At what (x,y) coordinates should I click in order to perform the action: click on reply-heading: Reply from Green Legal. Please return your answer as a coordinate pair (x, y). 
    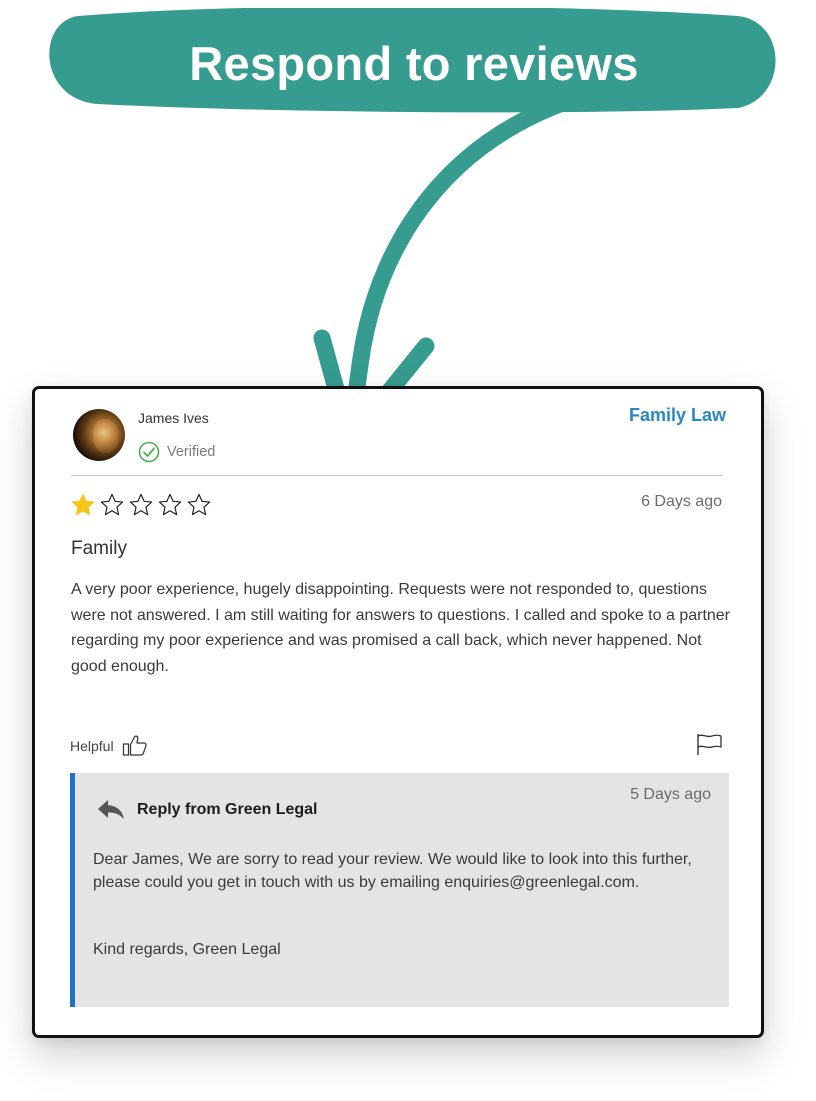
    Looking at the image, I should click on (227, 809).